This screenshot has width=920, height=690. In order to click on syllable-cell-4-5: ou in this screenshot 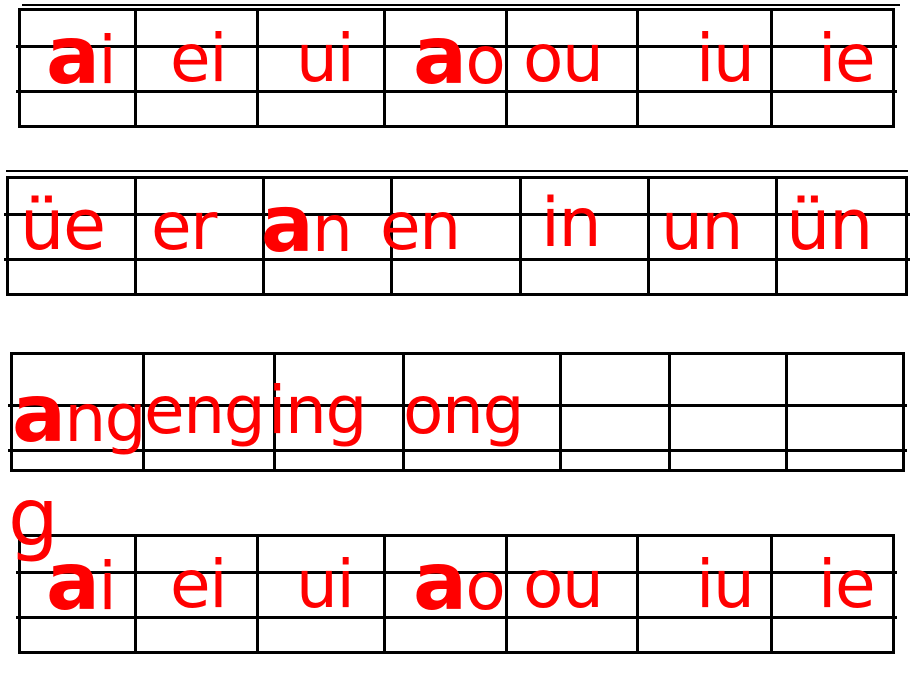, I will do `click(563, 585)`.